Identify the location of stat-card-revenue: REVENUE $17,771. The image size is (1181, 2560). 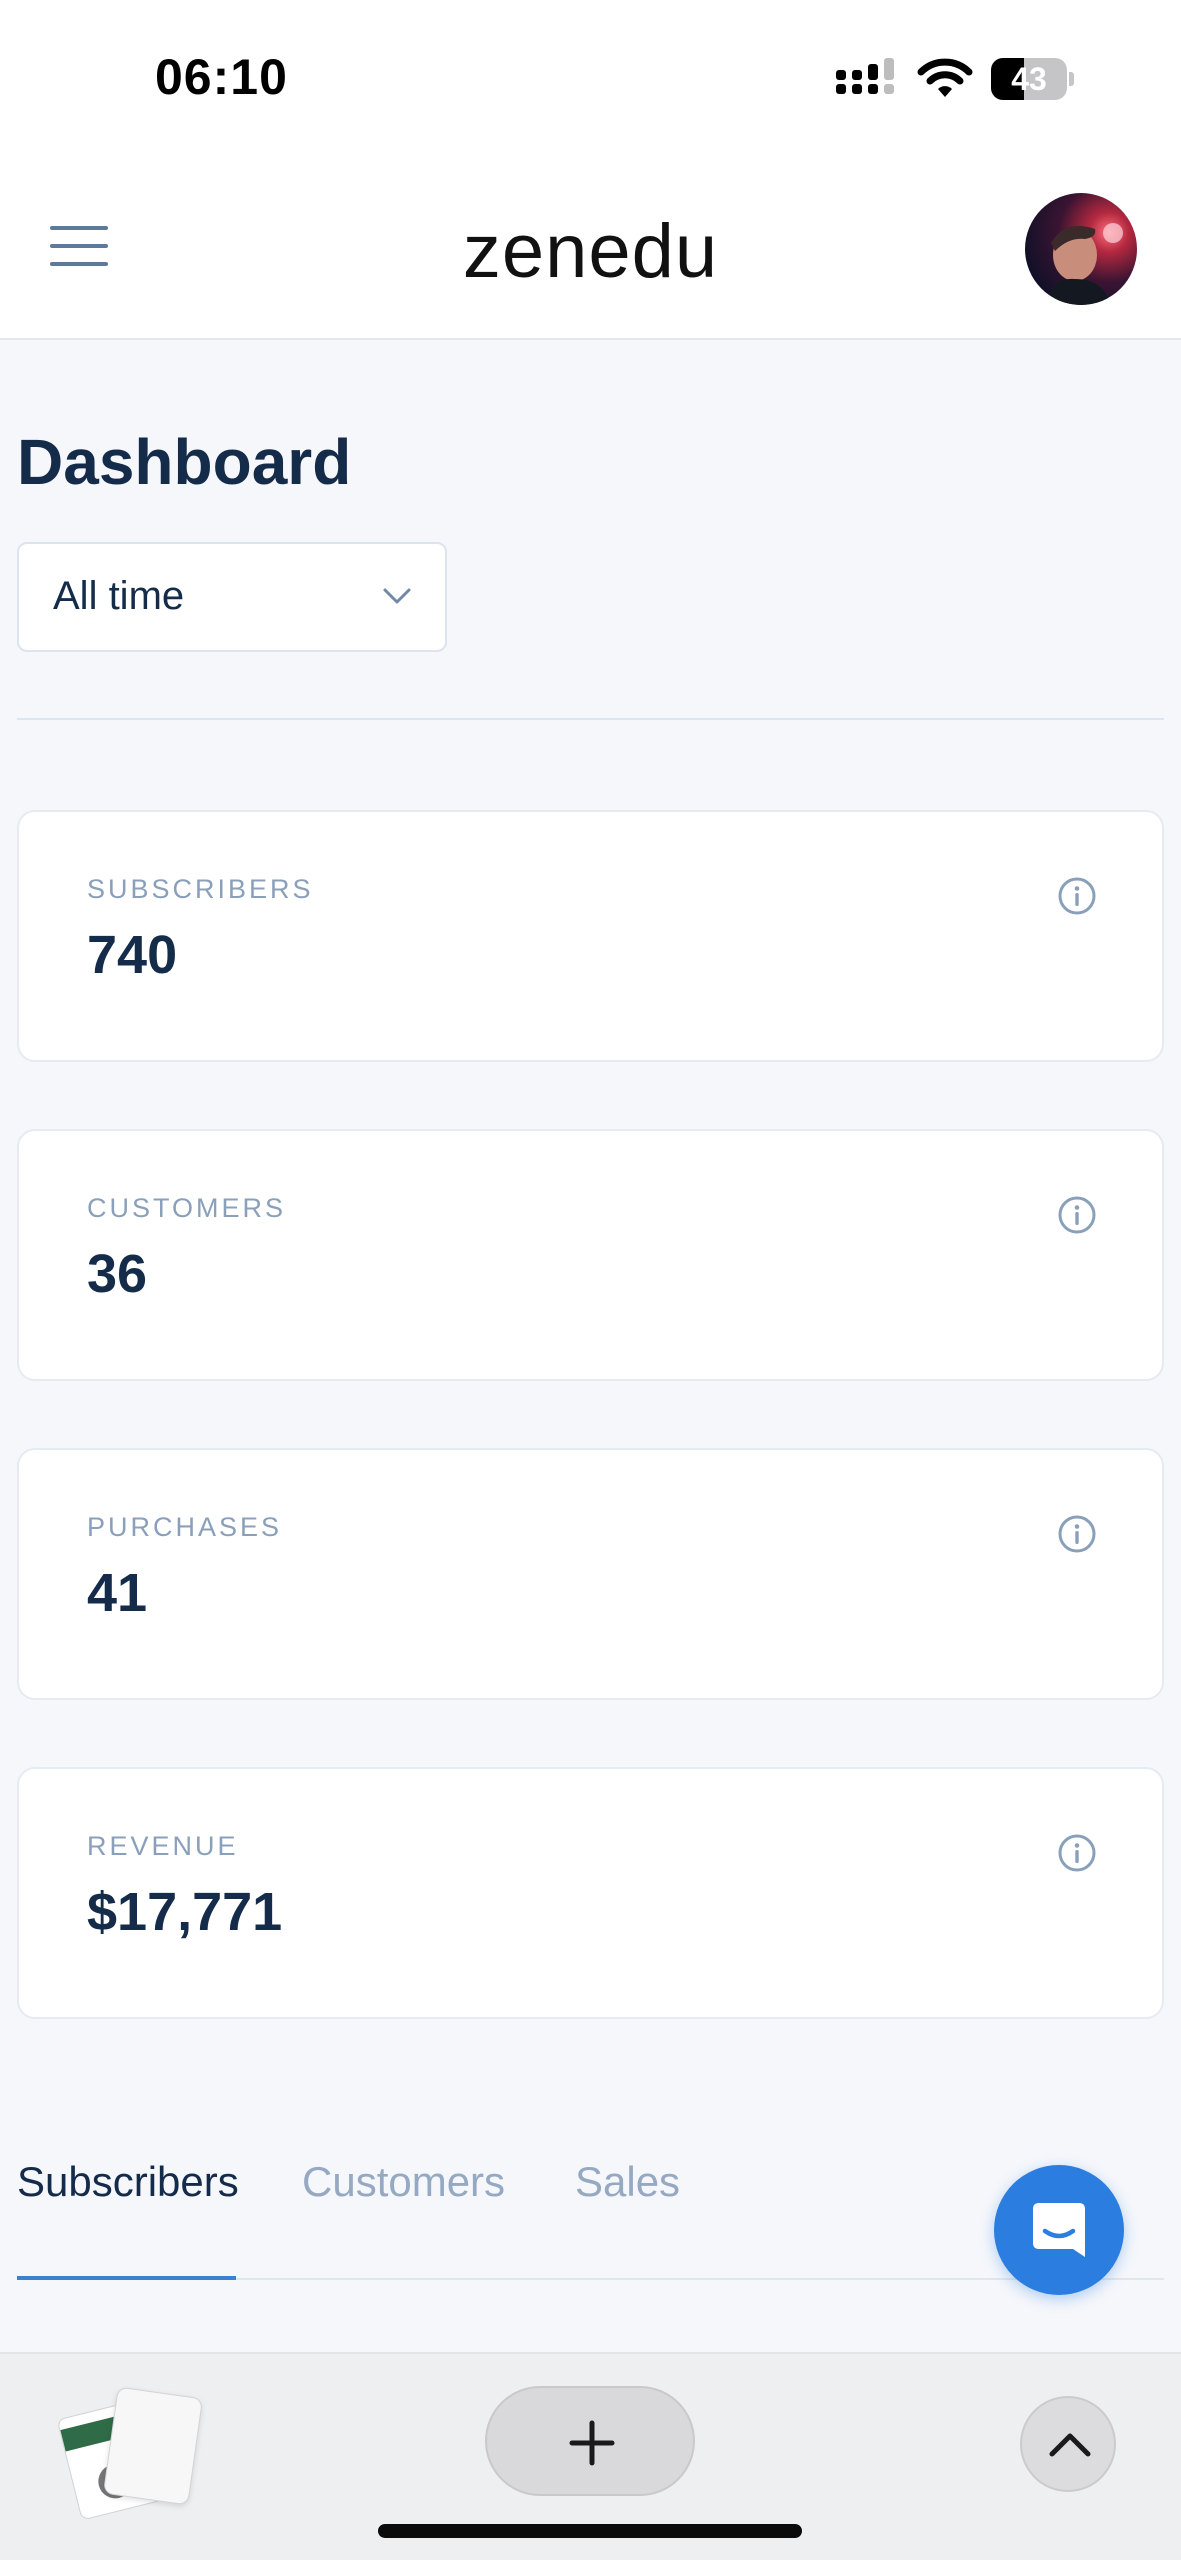
(590, 1893).